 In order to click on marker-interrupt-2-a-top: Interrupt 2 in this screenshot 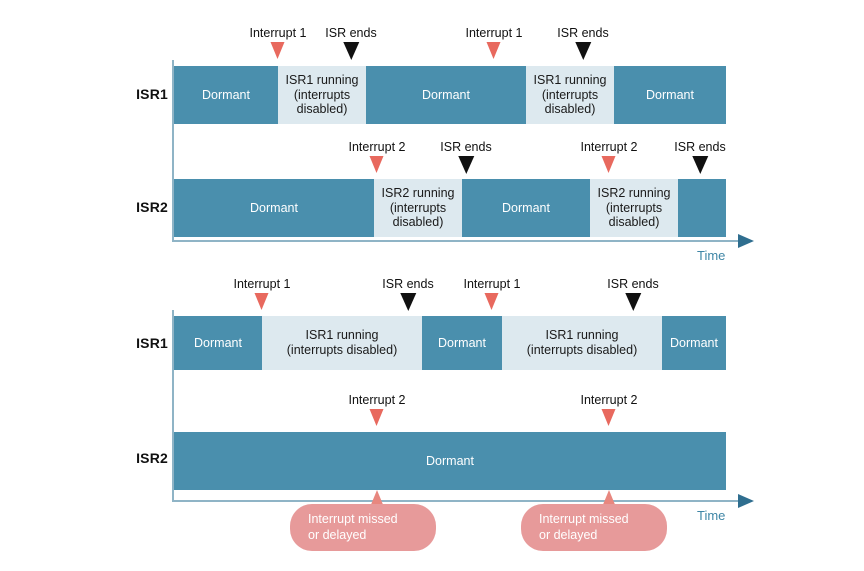, I will do `click(377, 156)`.